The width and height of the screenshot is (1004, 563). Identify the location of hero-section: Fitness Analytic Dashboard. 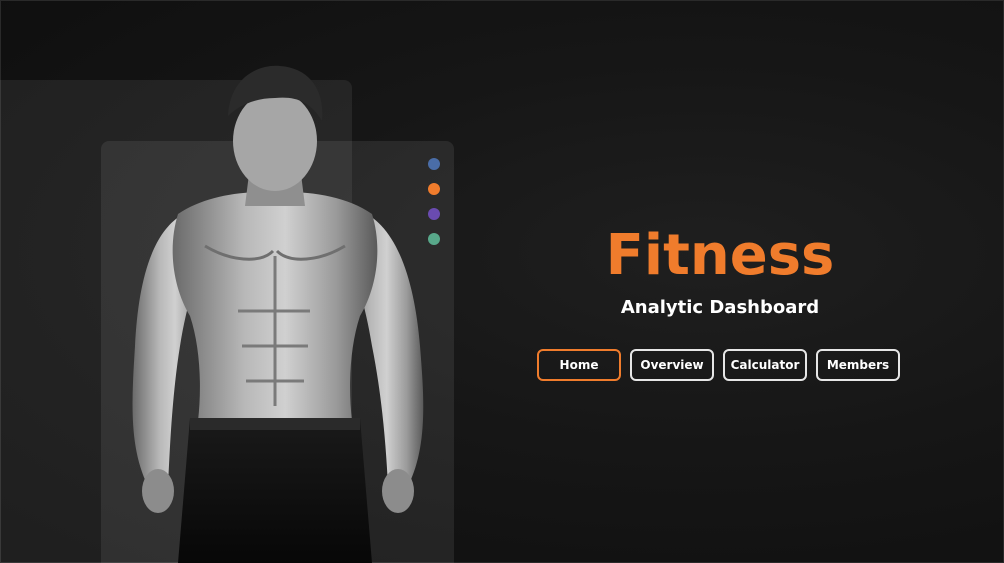
(720, 271).